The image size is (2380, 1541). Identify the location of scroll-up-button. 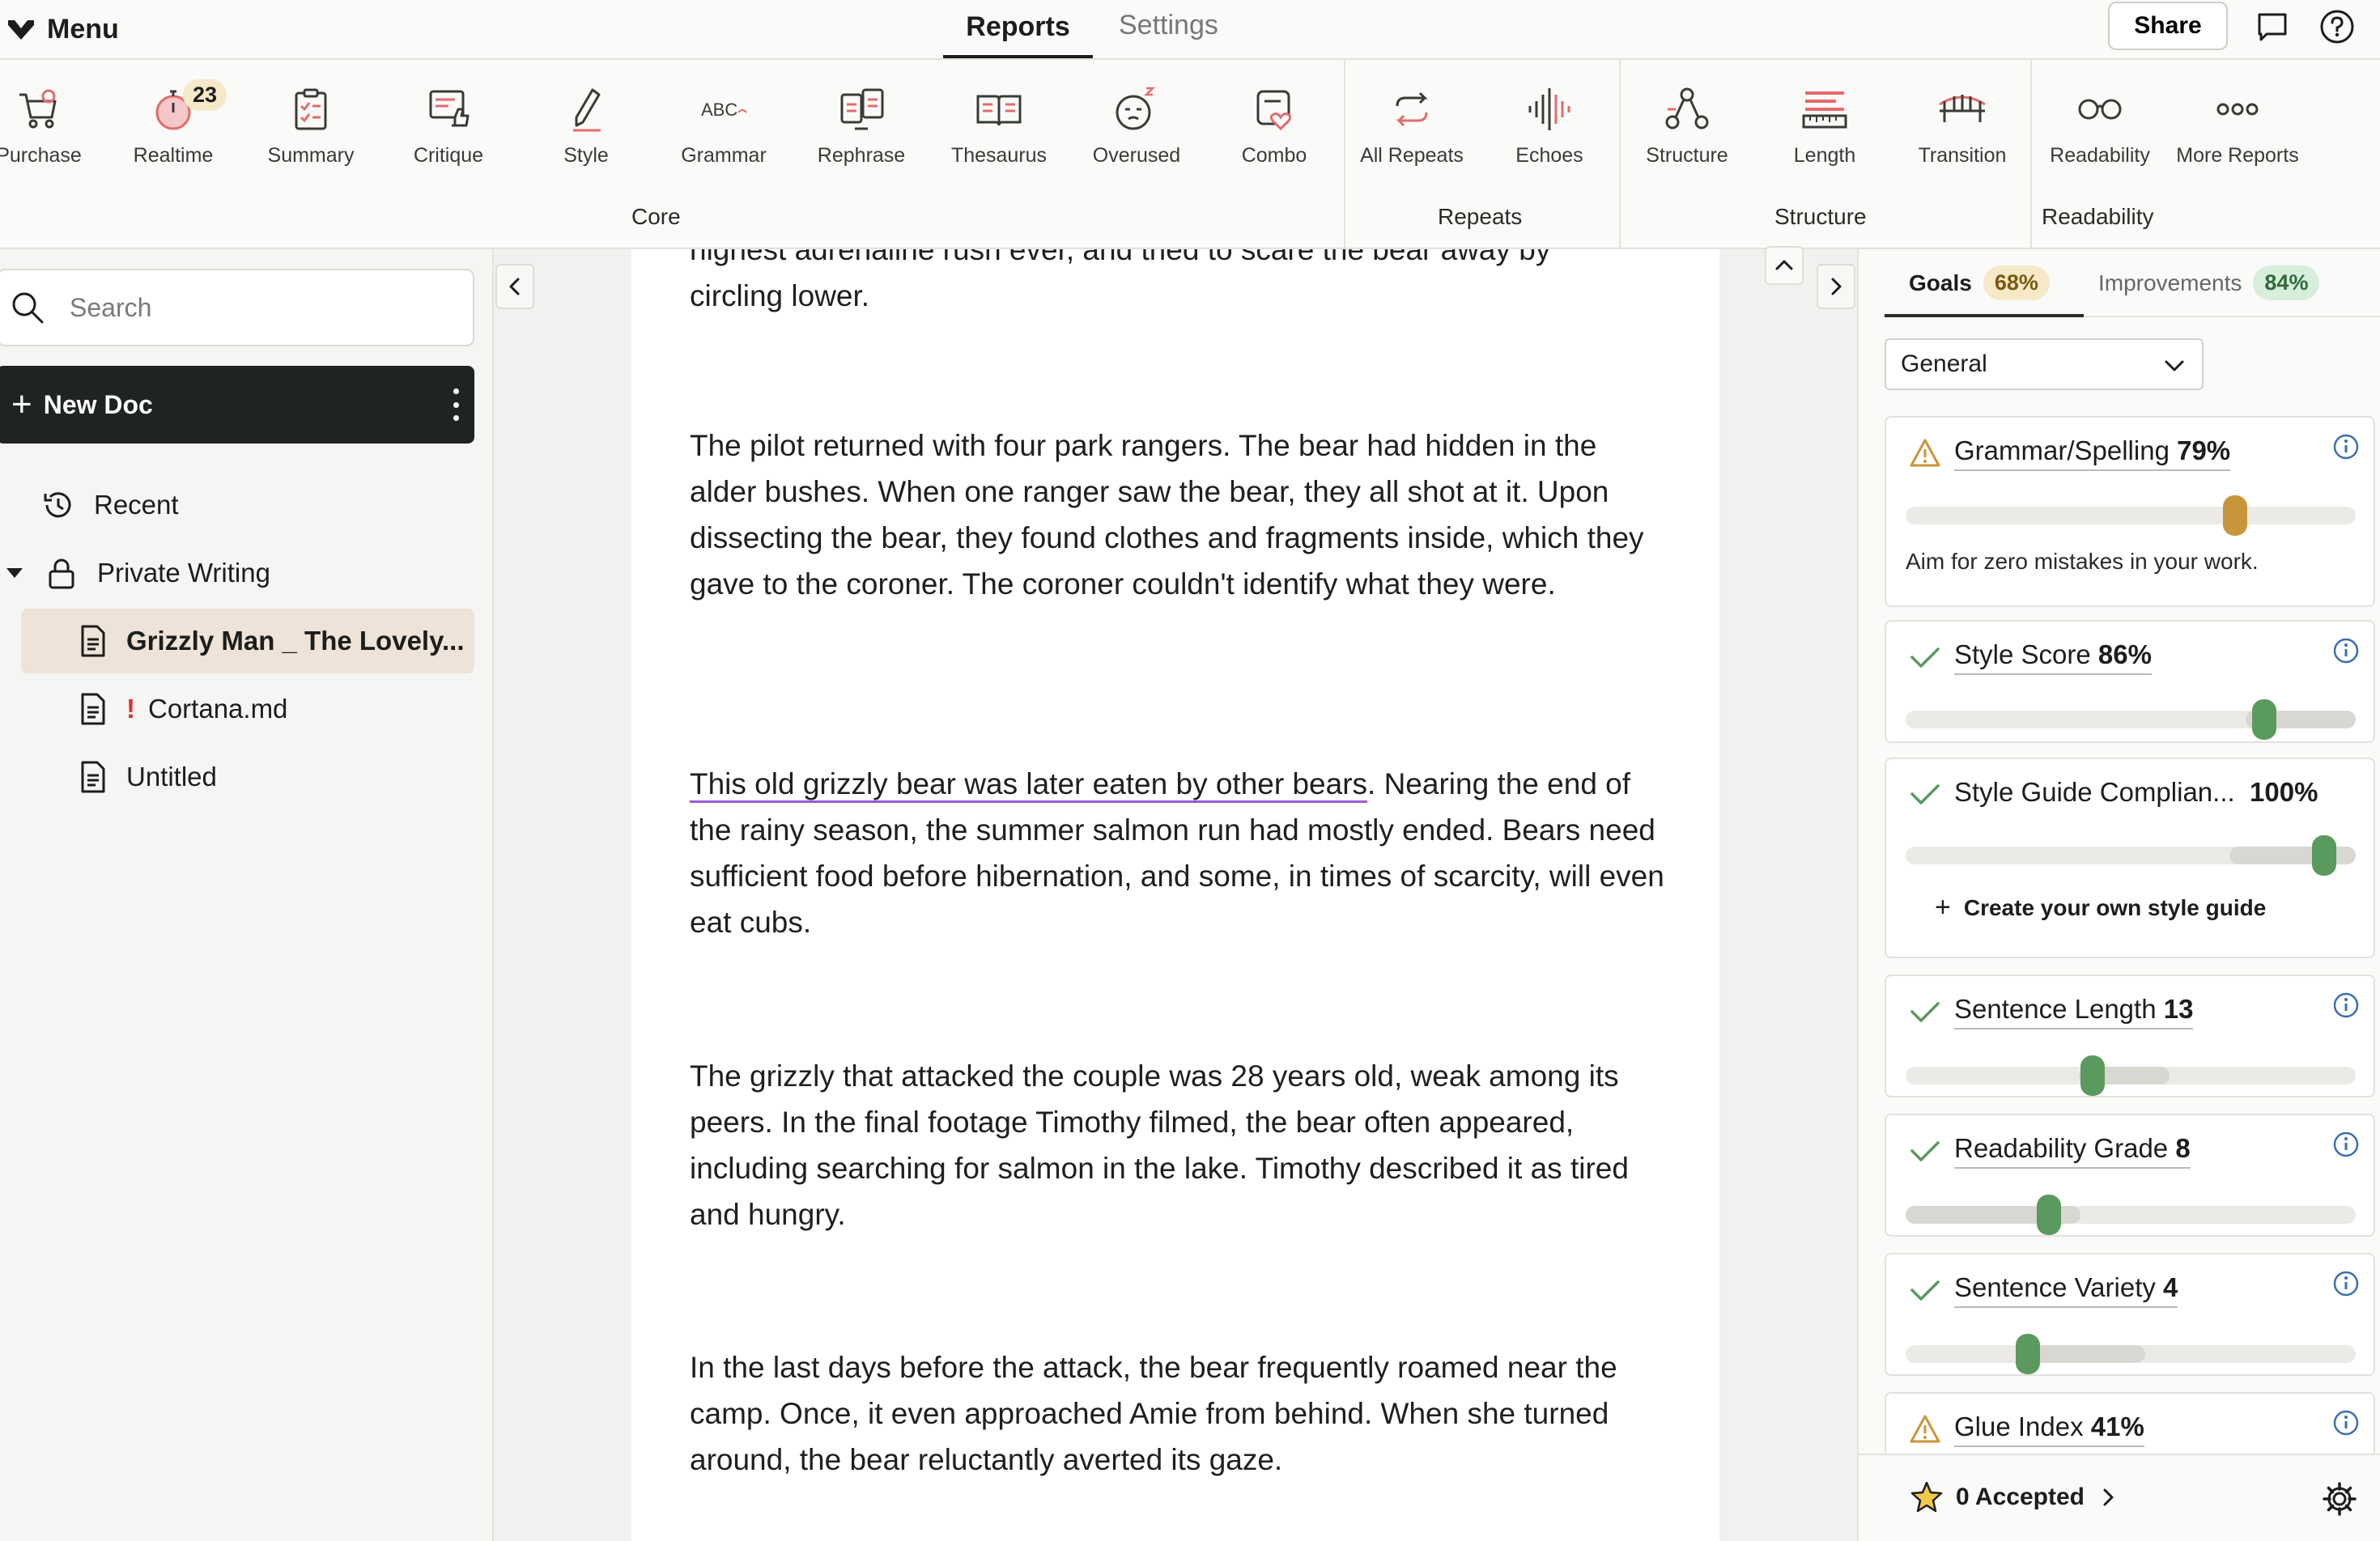
(1784, 265).